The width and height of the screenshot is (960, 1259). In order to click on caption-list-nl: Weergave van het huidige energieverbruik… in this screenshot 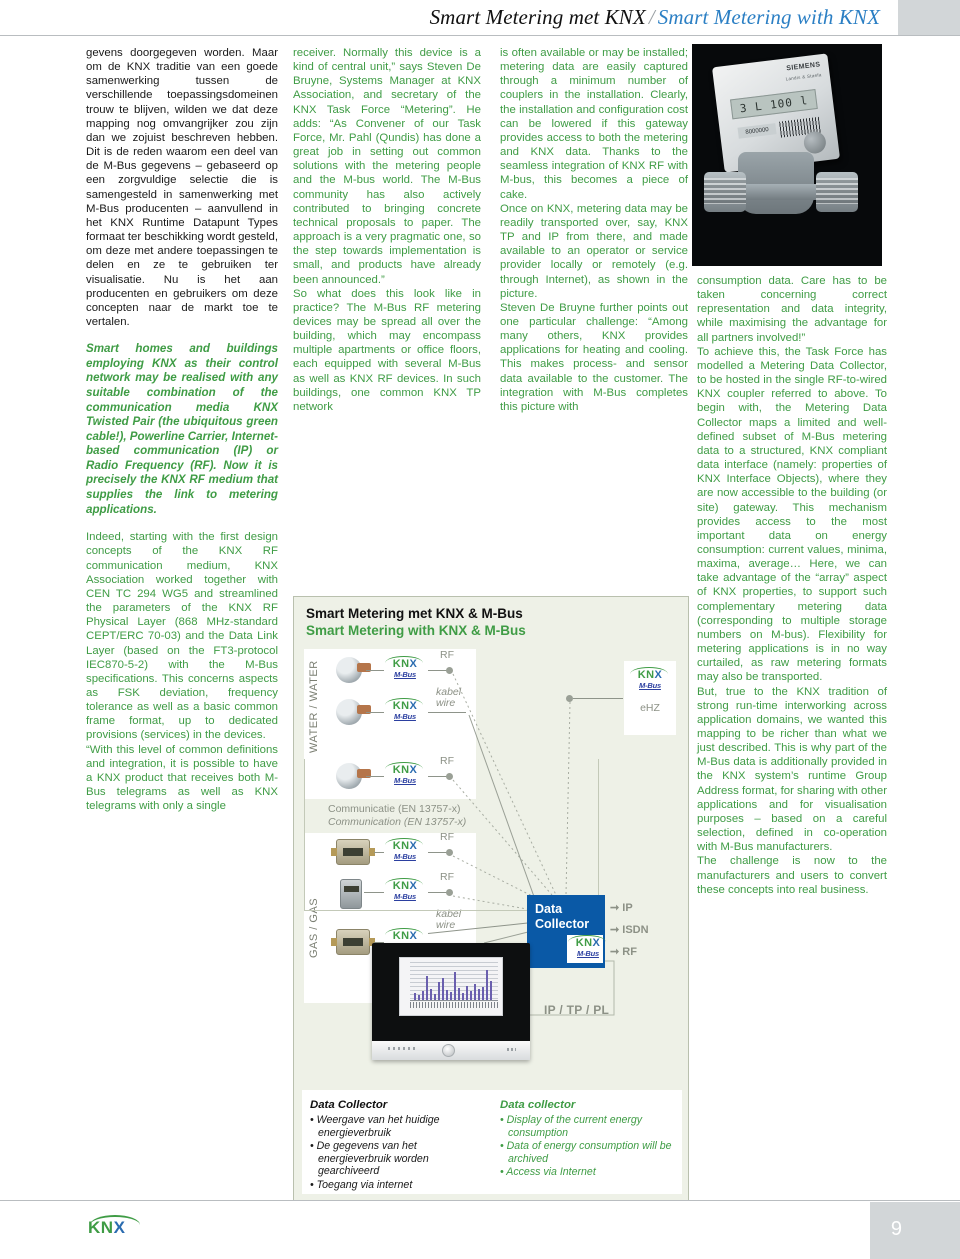, I will do `click(398, 1153)`.